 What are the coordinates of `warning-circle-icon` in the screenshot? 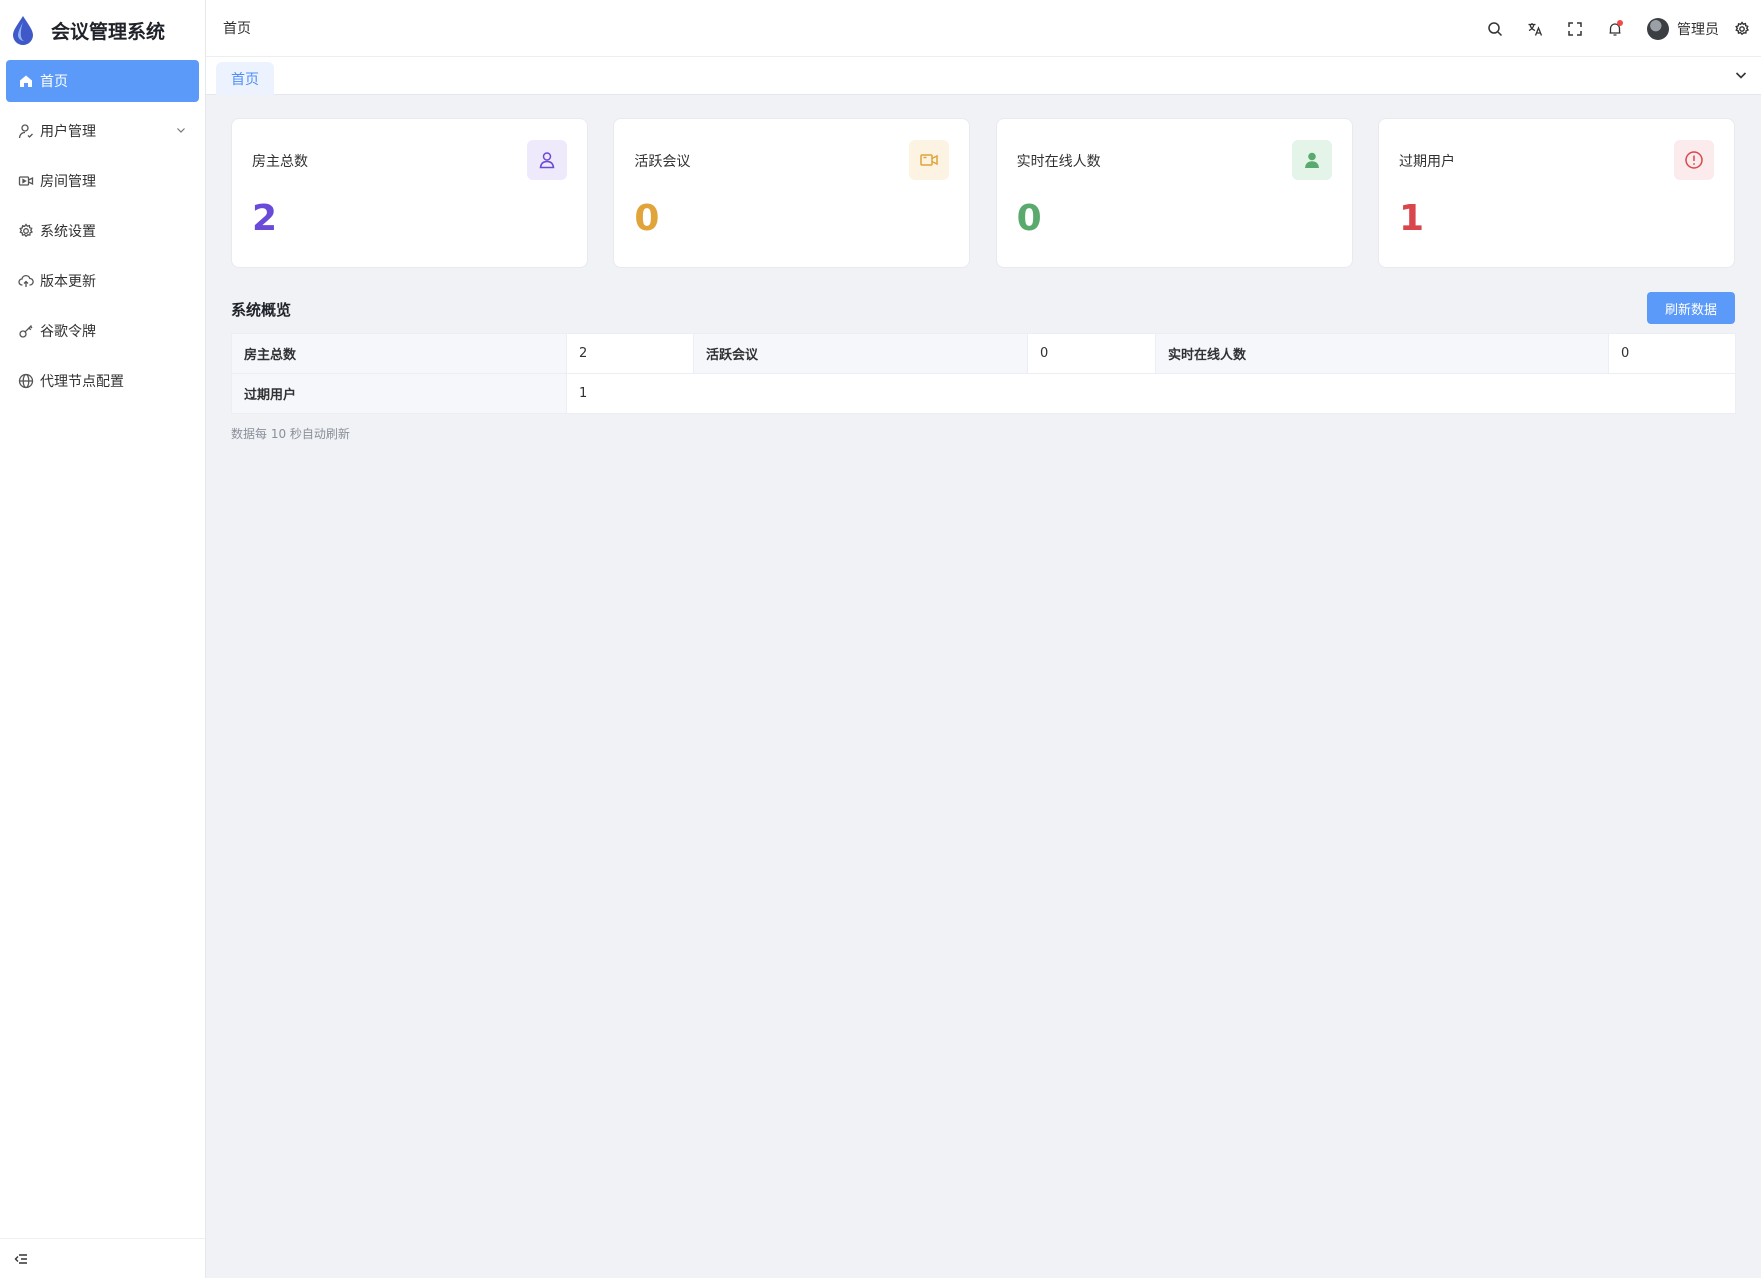 It's located at (1693, 160).